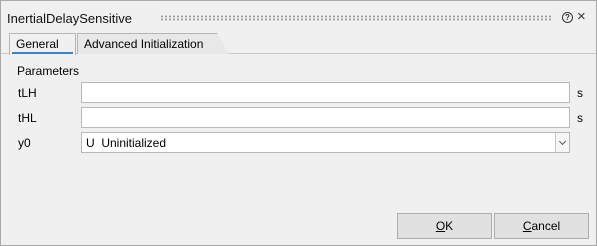 Image resolution: width=597 pixels, height=246 pixels. I want to click on y0-label: y0, so click(24, 143).